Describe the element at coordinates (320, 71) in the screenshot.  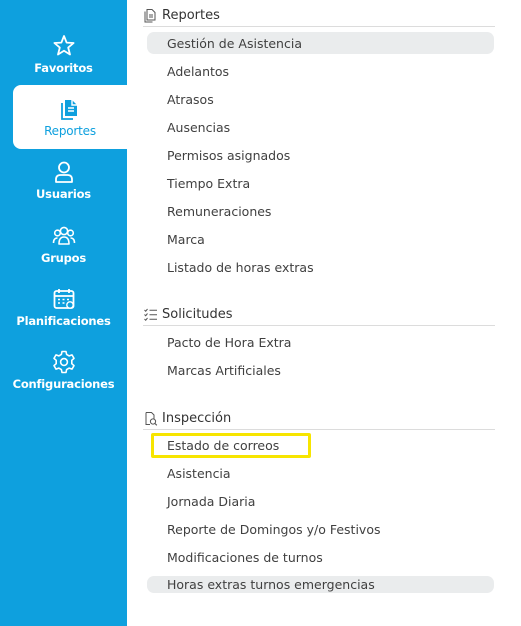
I see `menu-item-adelantos: Adelantos` at that location.